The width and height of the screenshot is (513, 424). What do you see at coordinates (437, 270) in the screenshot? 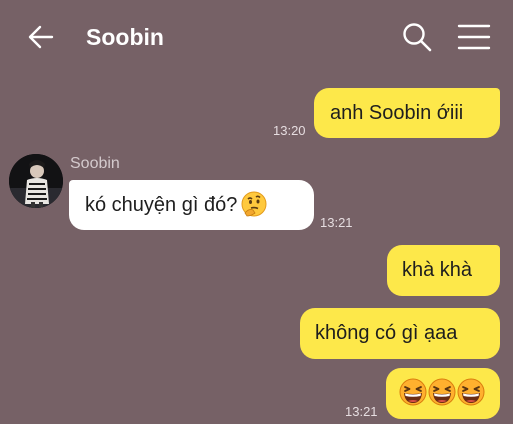
I see `message-text: khà khà` at bounding box center [437, 270].